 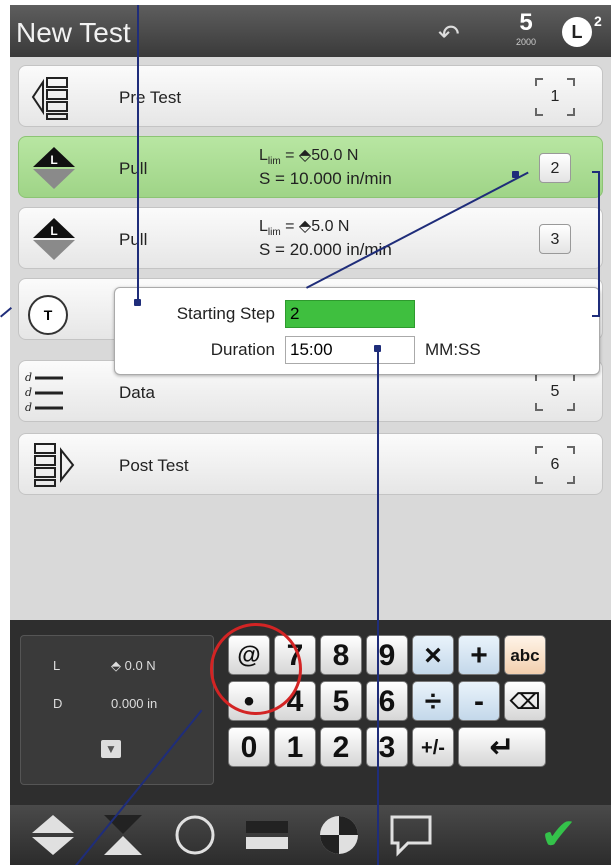 What do you see at coordinates (387, 747) in the screenshot?
I see `key-3: 3` at bounding box center [387, 747].